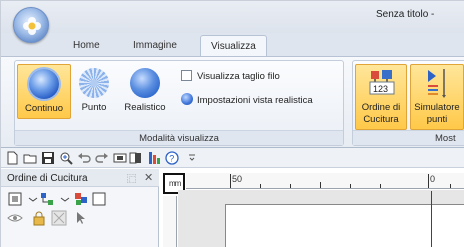 Image resolution: width=464 pixels, height=247 pixels. What do you see at coordinates (15, 199) in the screenshot?
I see `view-frame-icon` at bounding box center [15, 199].